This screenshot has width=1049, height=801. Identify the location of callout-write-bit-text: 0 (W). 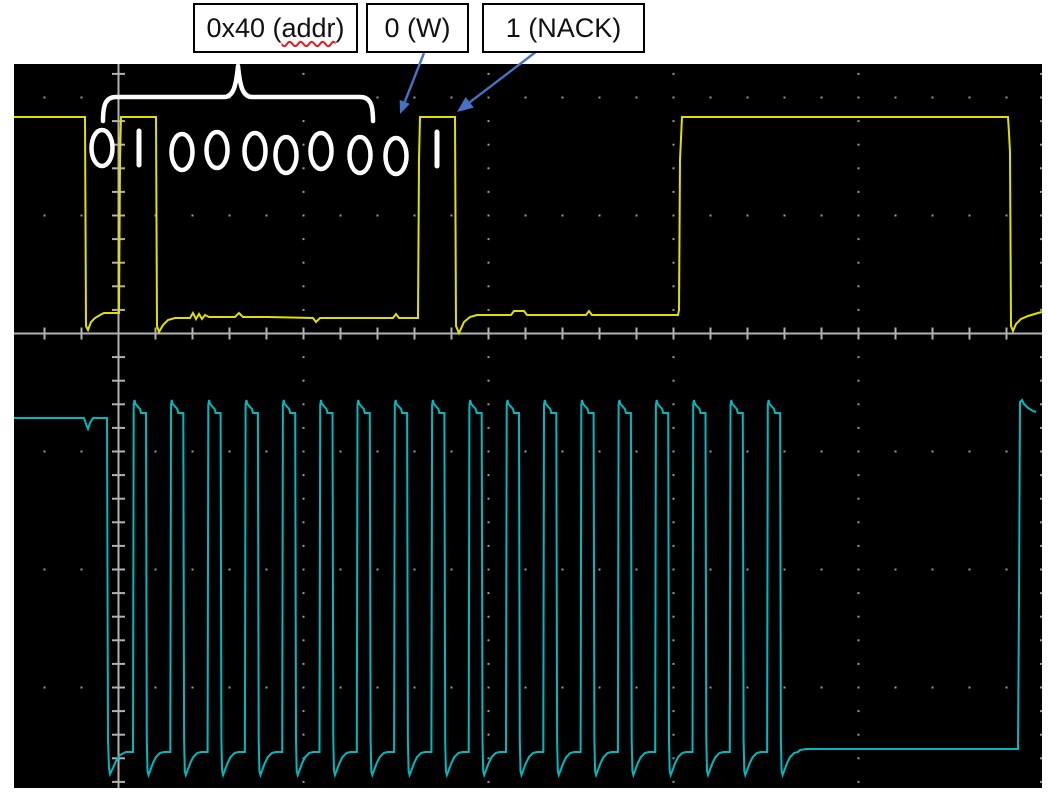
(417, 27).